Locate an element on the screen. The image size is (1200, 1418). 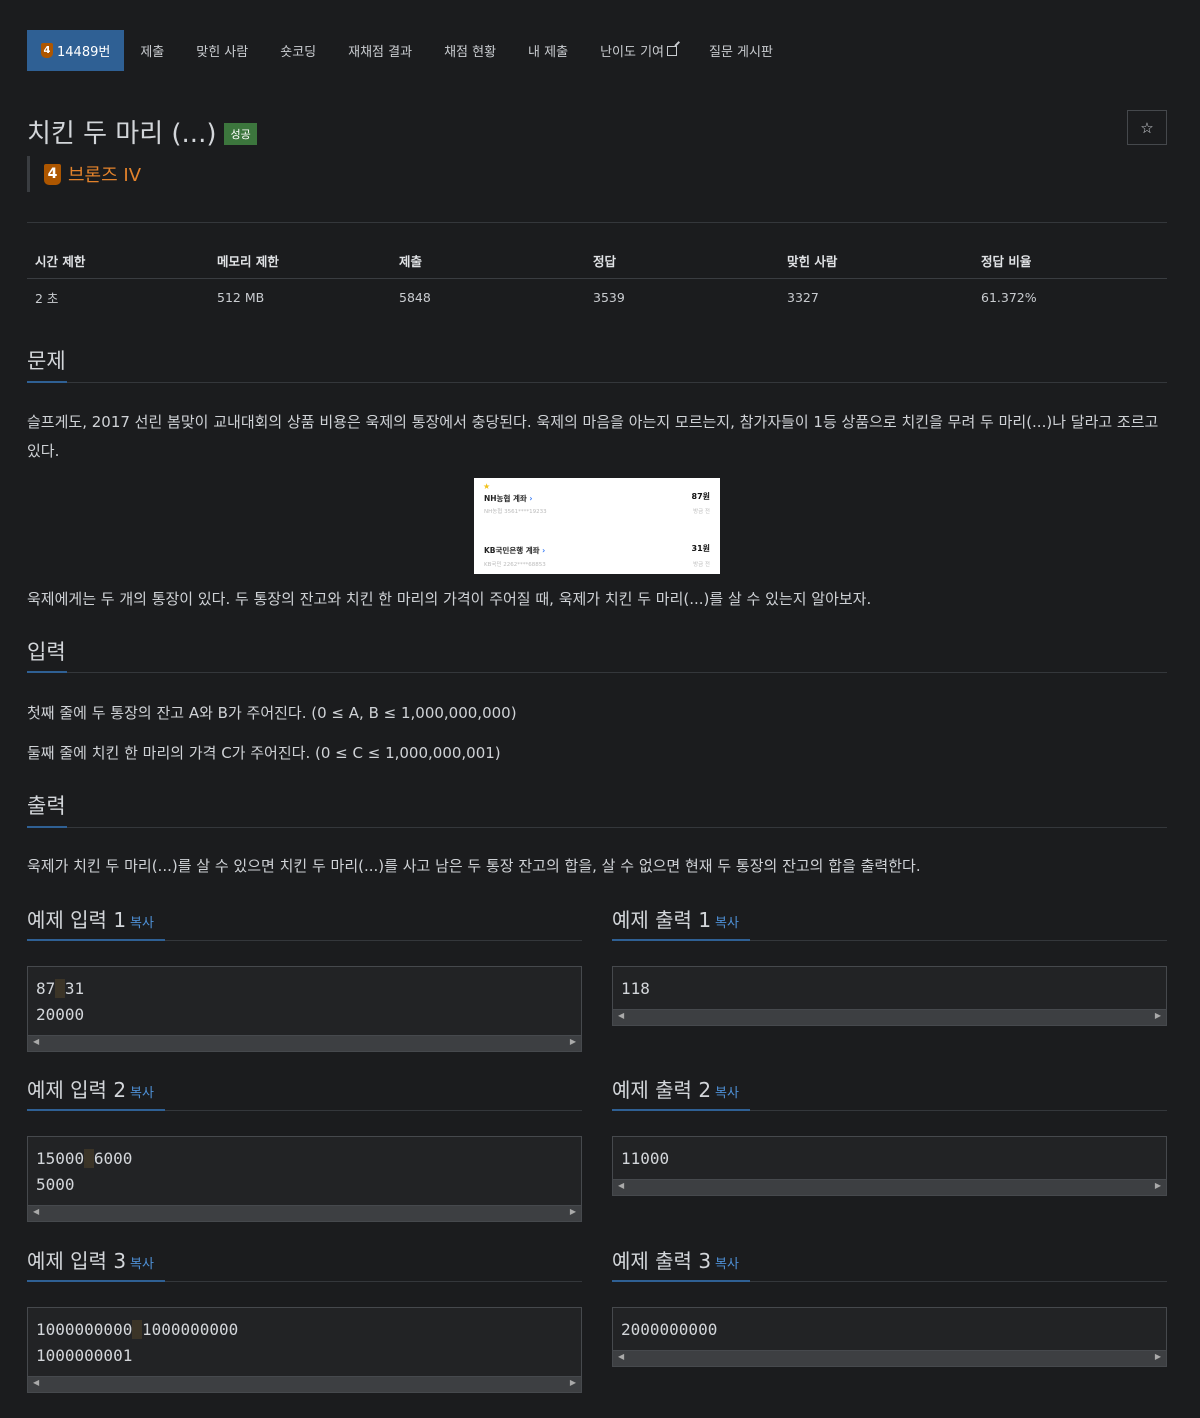
tier-label: 브론즈 IV is located at coordinates (105, 175).